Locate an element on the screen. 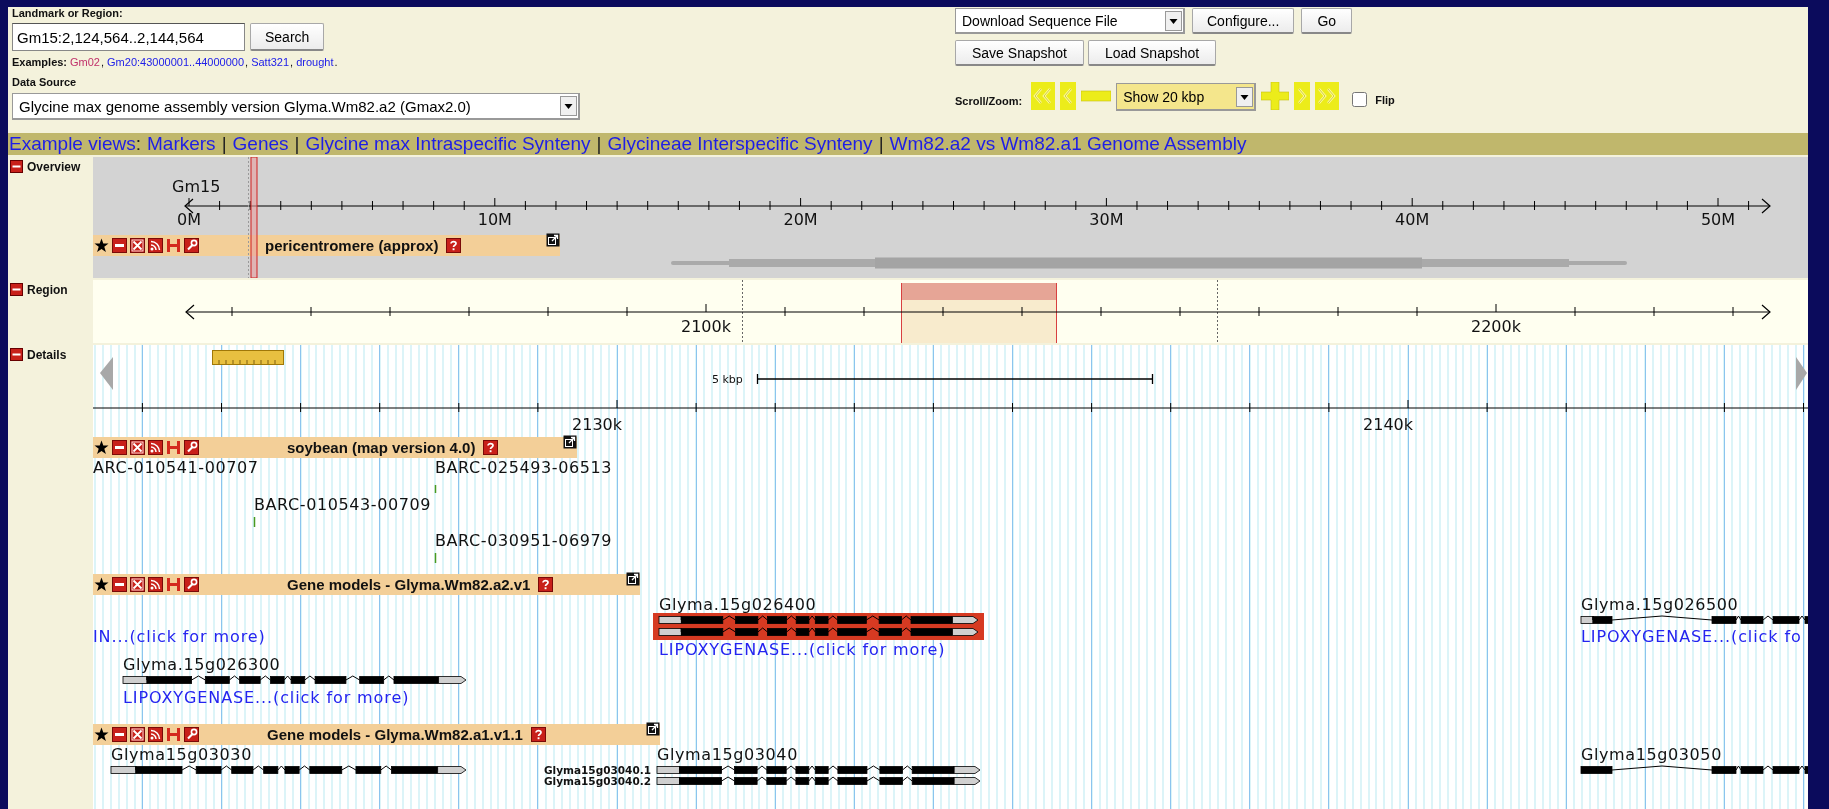  range-select: Show 20 kbp is located at coordinates (1186, 97).